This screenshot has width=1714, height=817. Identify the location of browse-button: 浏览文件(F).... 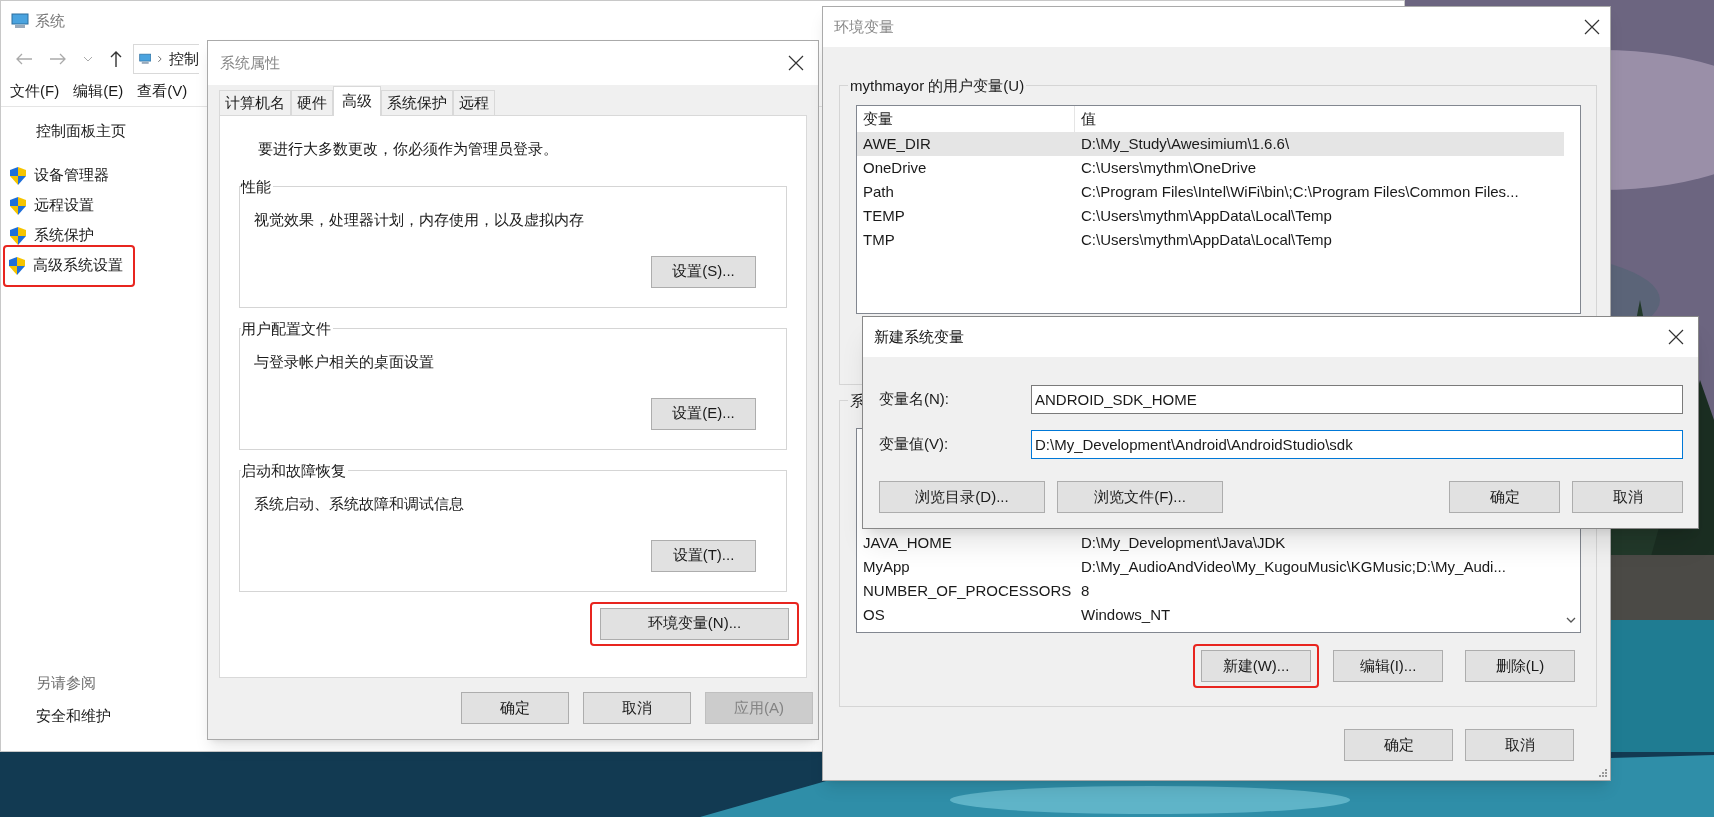
(1140, 497).